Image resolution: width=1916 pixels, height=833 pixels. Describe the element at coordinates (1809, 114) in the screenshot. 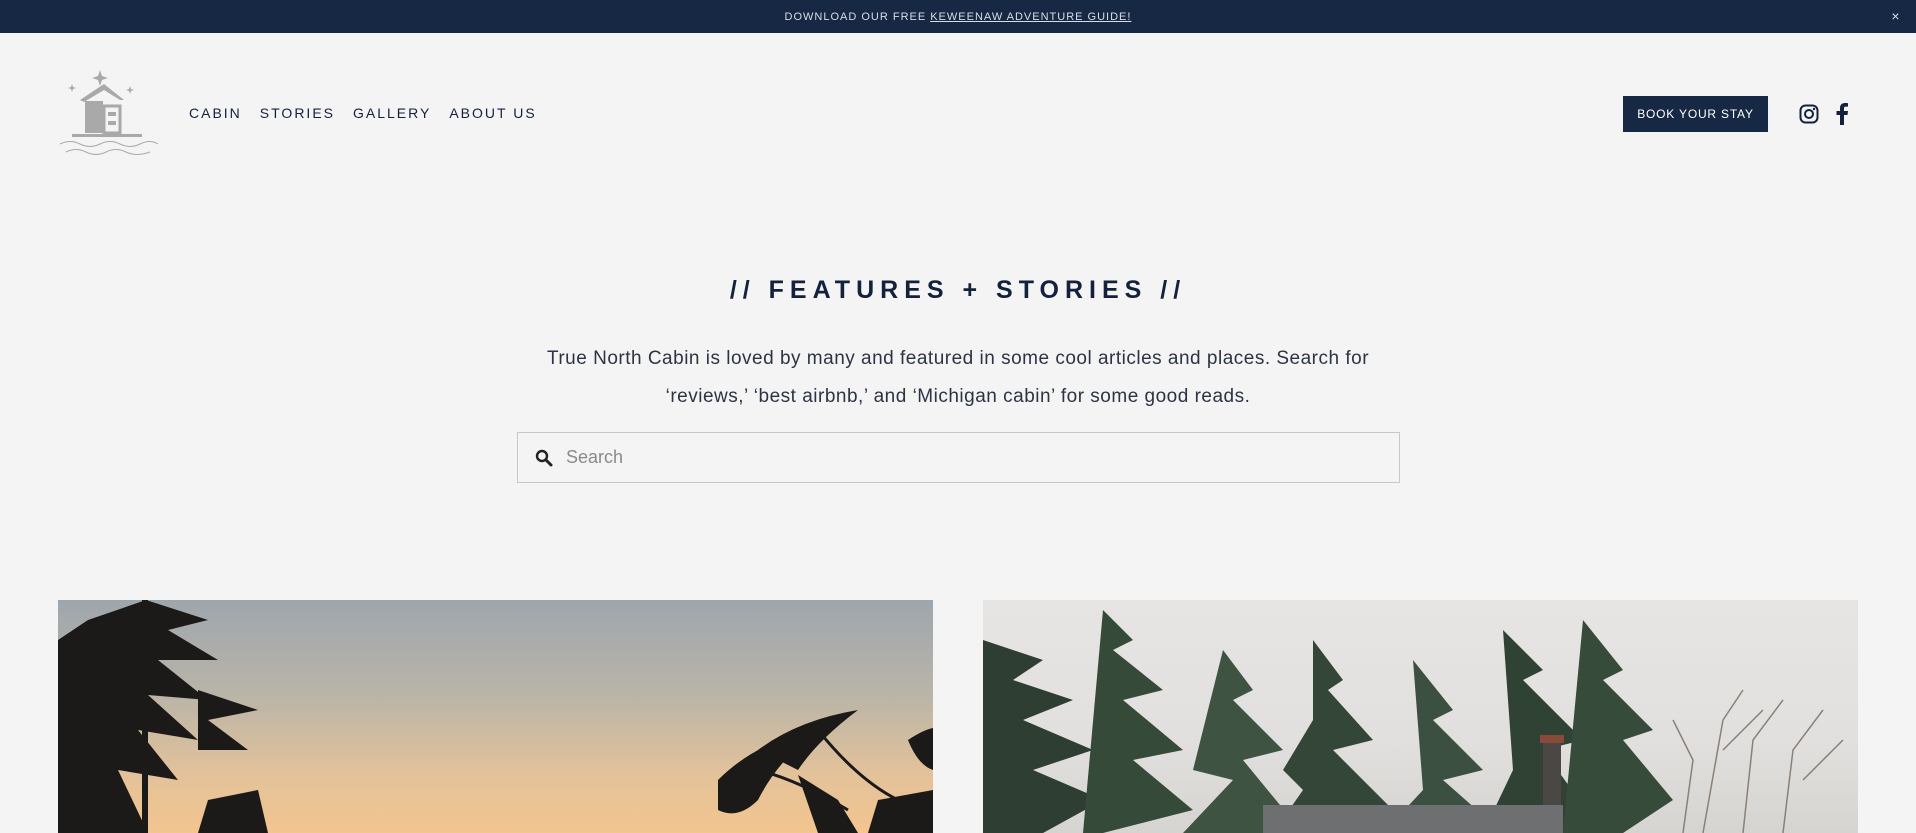

I see `instagram-icon` at that location.